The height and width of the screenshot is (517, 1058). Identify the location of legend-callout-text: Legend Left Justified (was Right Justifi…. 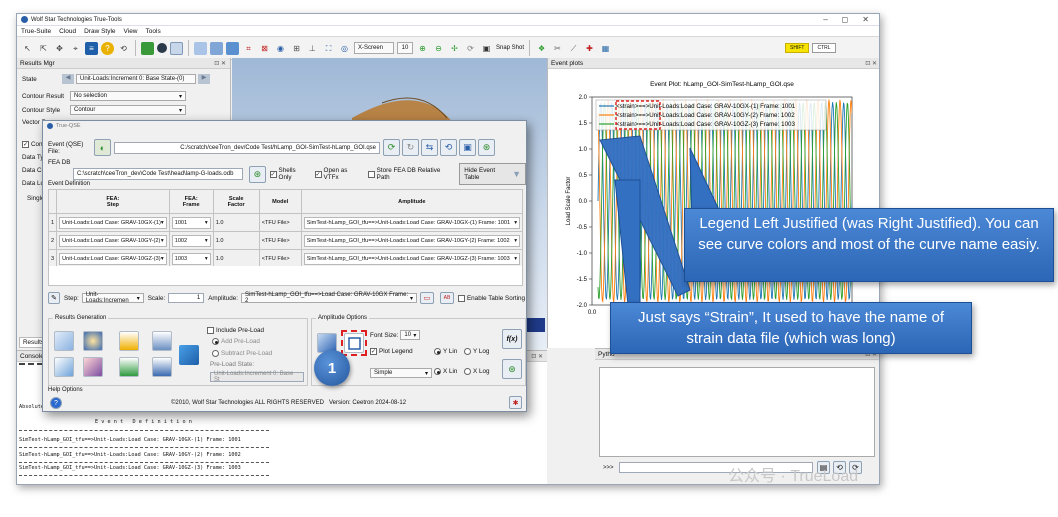
(869, 234).